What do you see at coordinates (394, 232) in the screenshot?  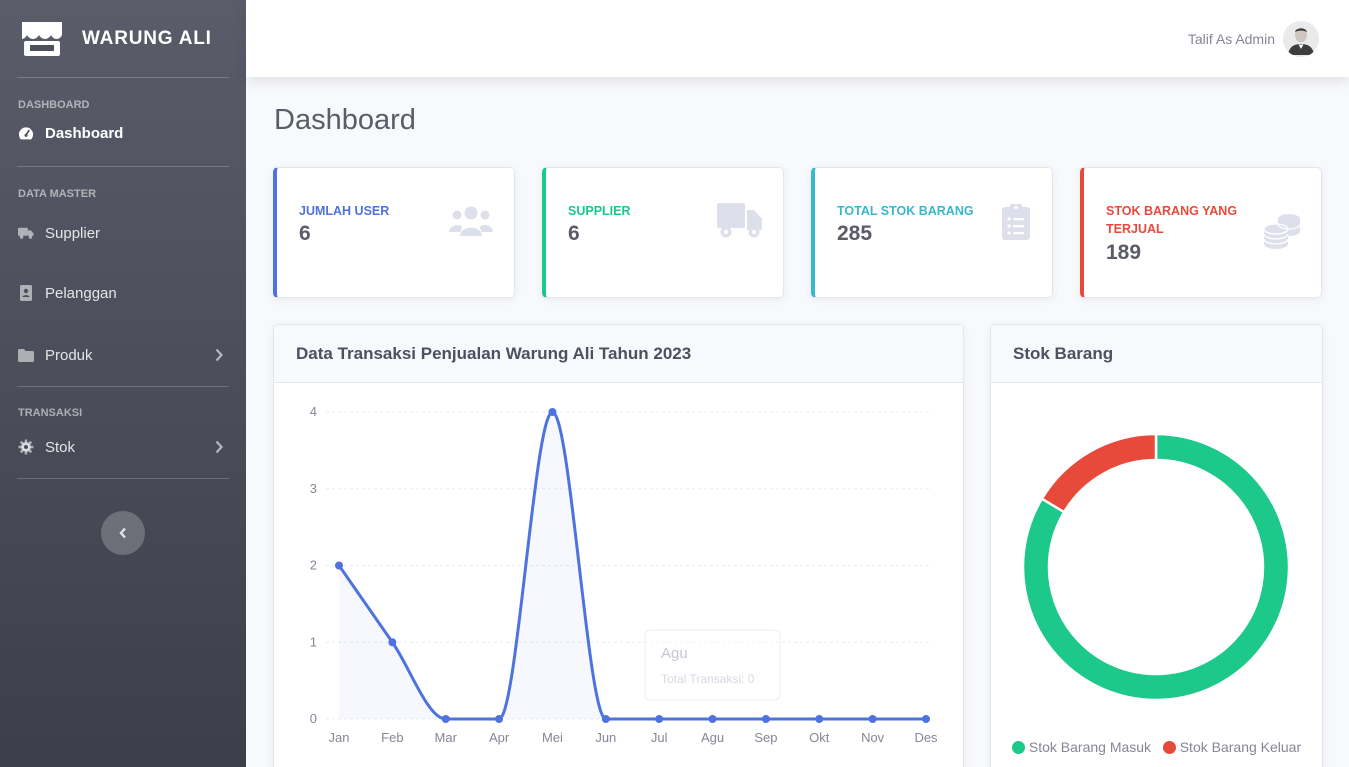 I see `stat-card-jumlah-user: JUMLAH USER 6` at bounding box center [394, 232].